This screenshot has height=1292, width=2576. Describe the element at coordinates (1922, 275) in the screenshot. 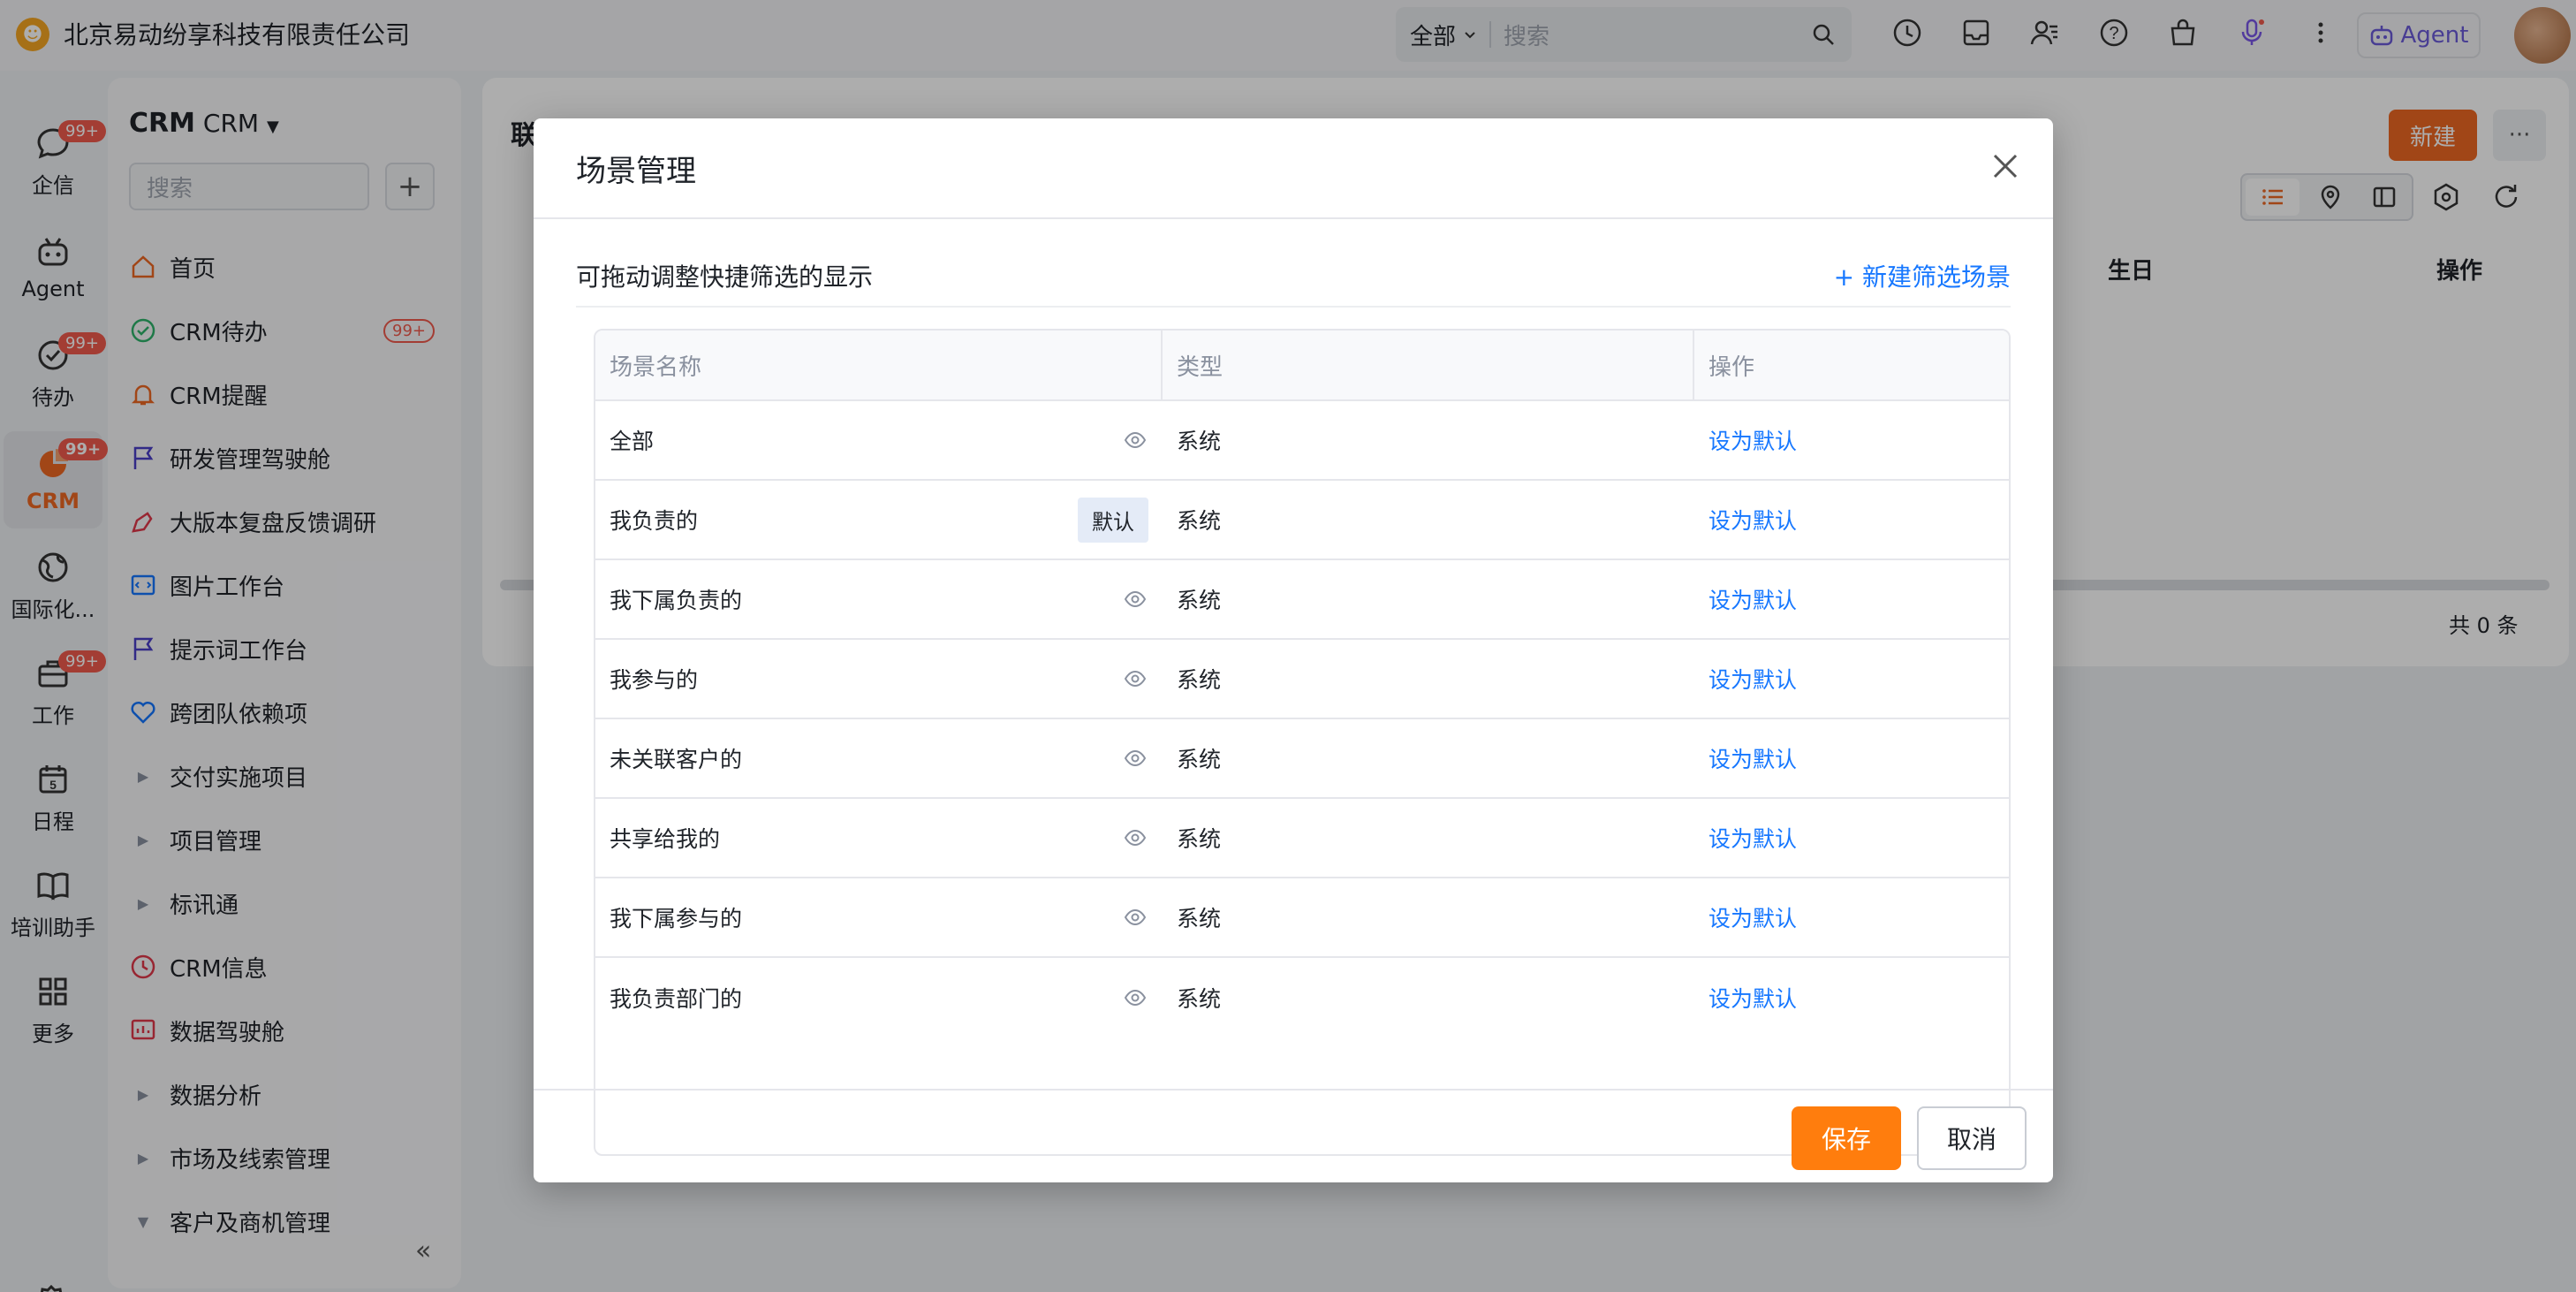

I see `new-scene-link: + 新建筛选场景` at that location.